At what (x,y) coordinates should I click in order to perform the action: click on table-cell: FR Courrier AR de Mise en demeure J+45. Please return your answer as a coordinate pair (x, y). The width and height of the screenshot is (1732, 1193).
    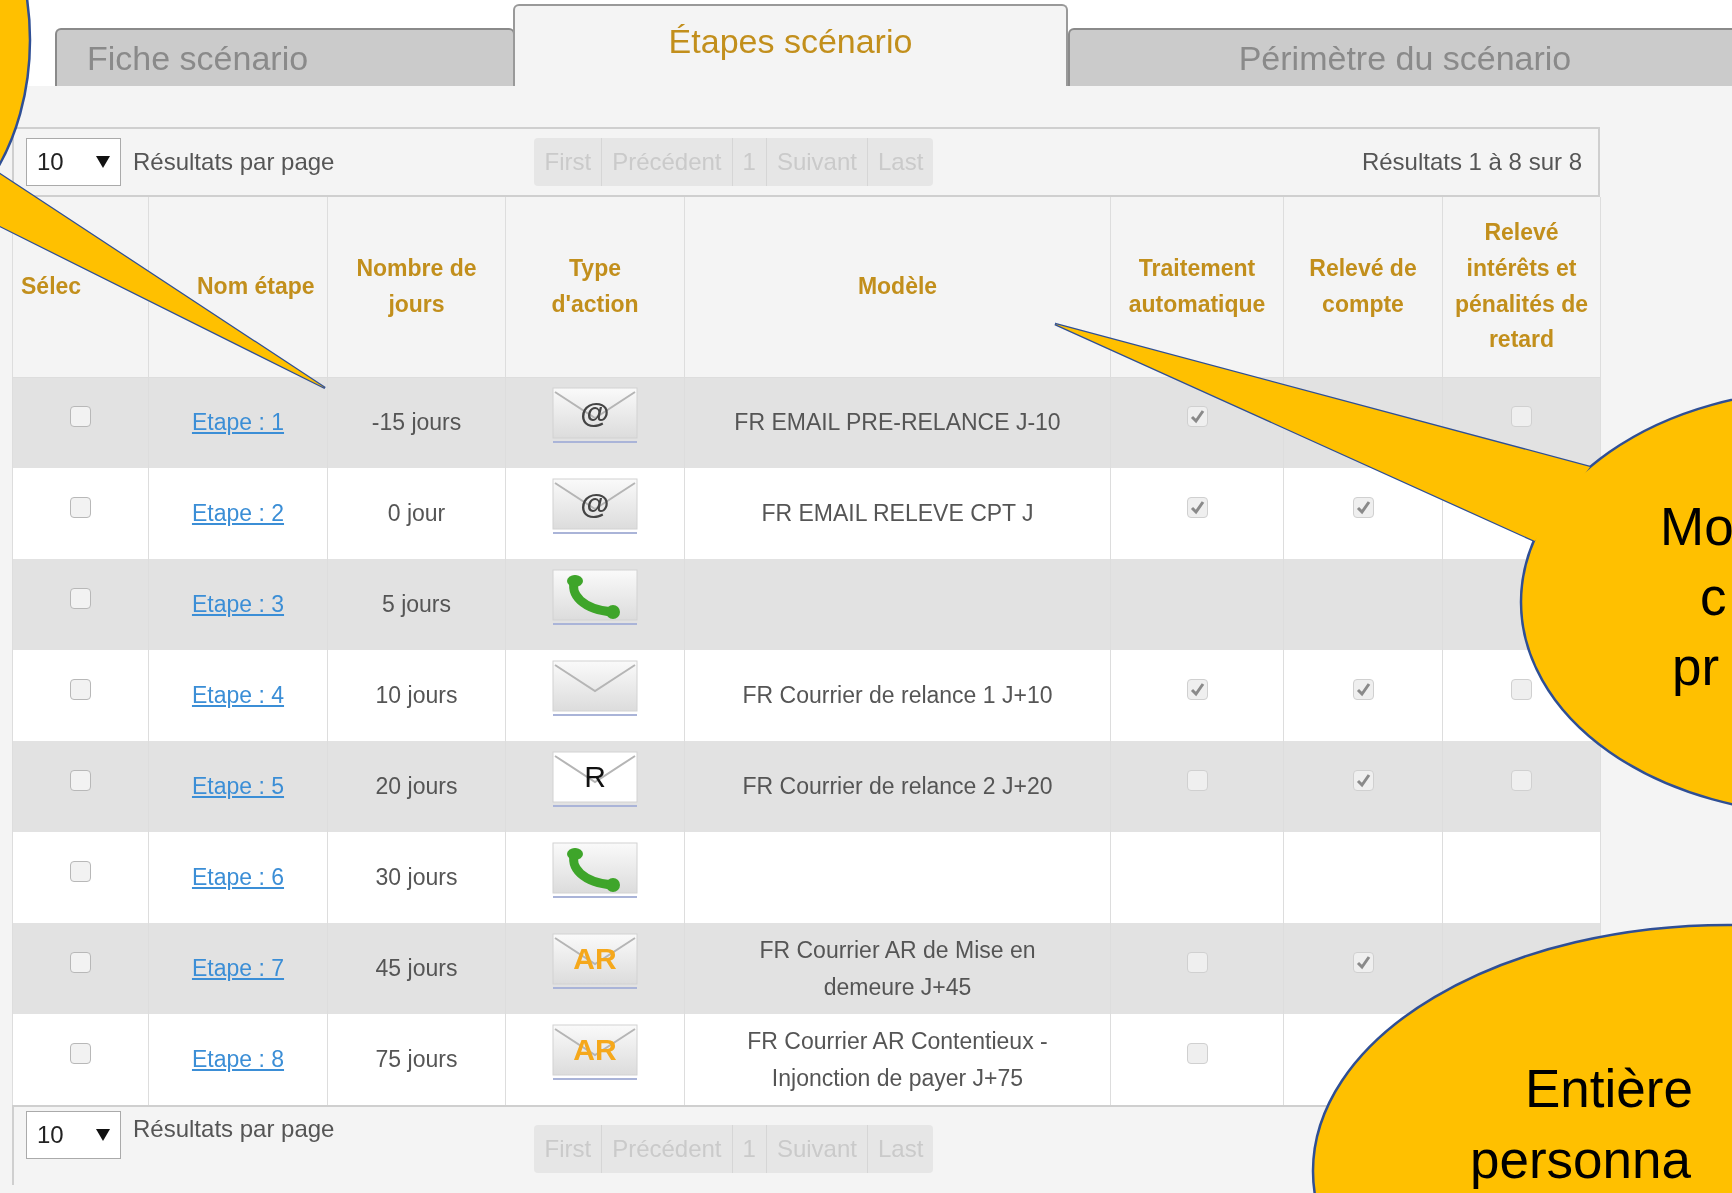
    Looking at the image, I should click on (897, 968).